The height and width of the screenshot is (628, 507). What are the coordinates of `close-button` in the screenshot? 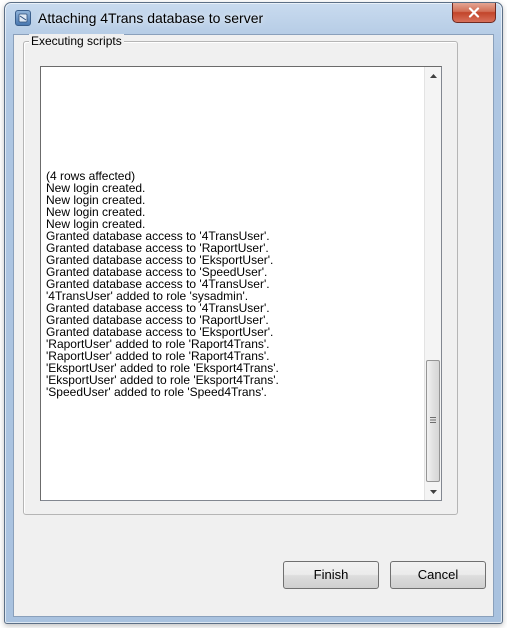 It's located at (474, 13).